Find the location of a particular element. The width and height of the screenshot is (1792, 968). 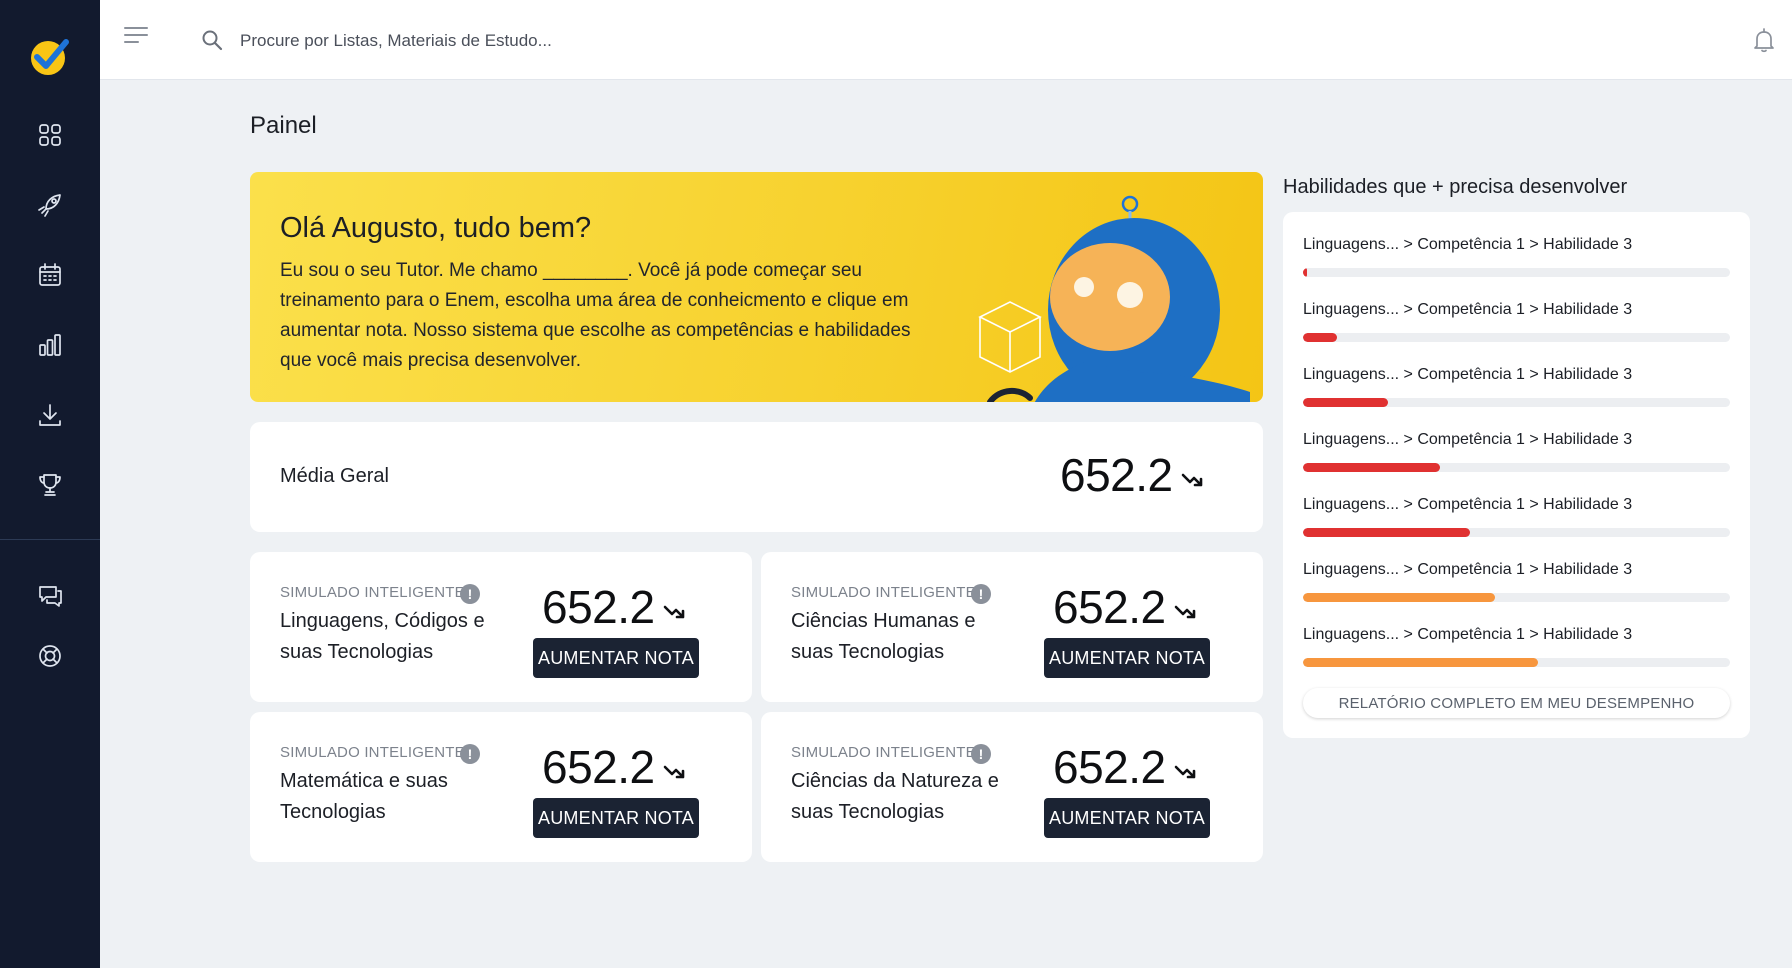

sidebar-item-help is located at coordinates (50, 656).